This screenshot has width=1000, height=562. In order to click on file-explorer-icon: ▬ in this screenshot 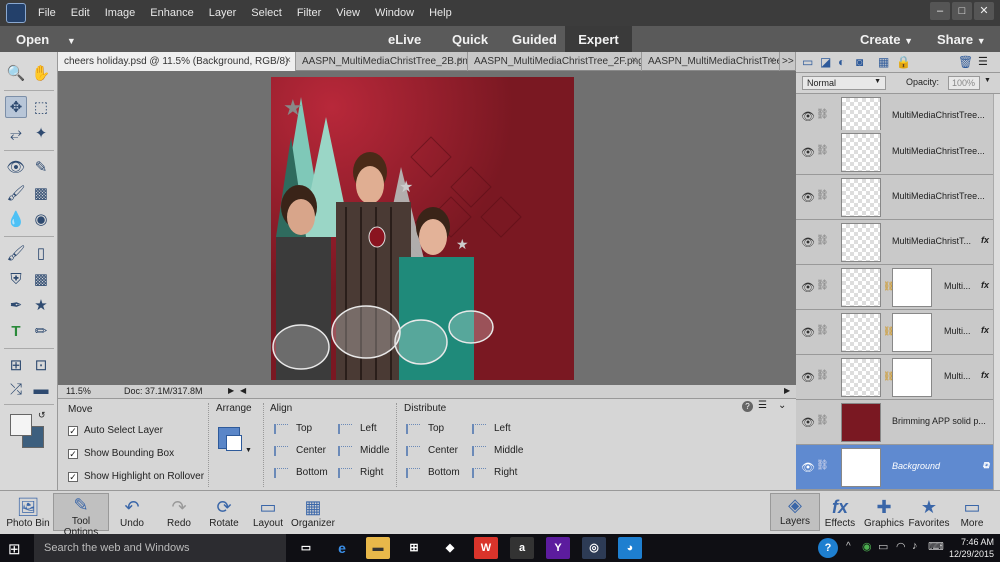, I will do `click(378, 548)`.